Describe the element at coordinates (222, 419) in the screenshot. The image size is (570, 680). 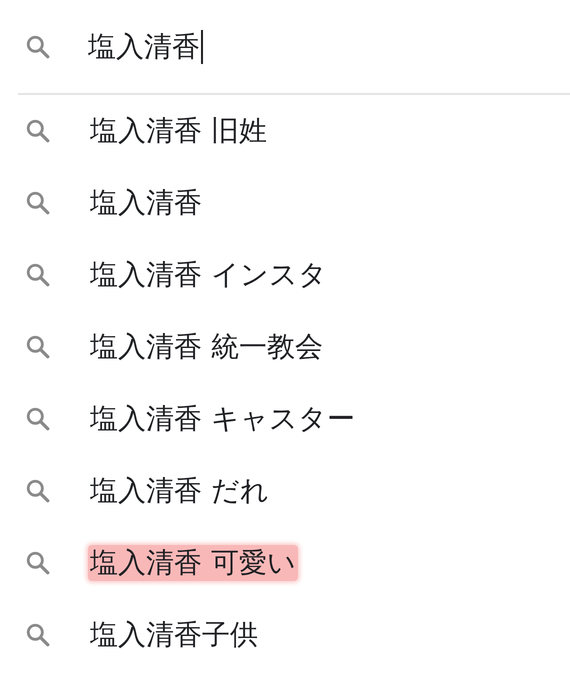
I see `suggestion-item: 塩入清香 キャスター` at that location.